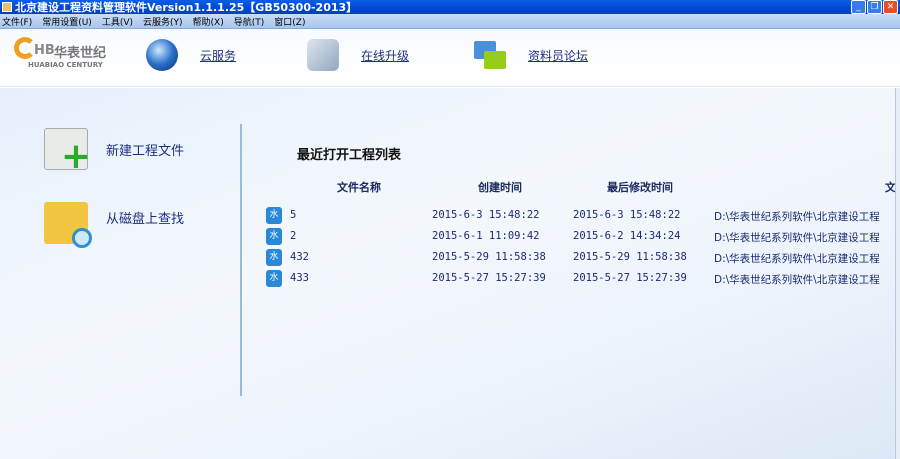 The image size is (900, 459). I want to click on new-project-button: 新建工程文件, so click(114, 152).